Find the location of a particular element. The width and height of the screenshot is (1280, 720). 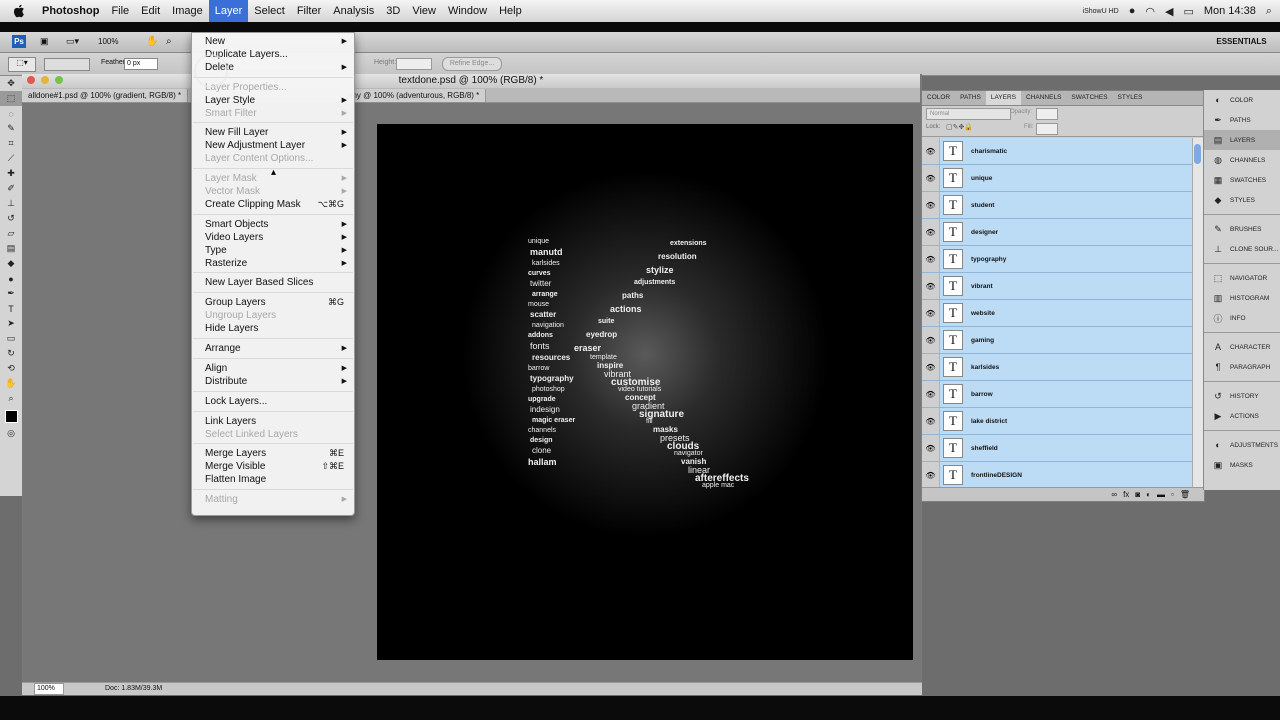

status-zoom: 100% is located at coordinates (49, 689).